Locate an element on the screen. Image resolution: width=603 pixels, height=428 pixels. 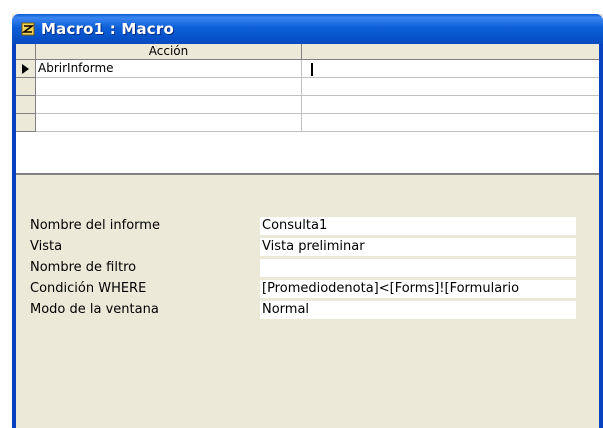
argument-label: Vista is located at coordinates (46, 246).